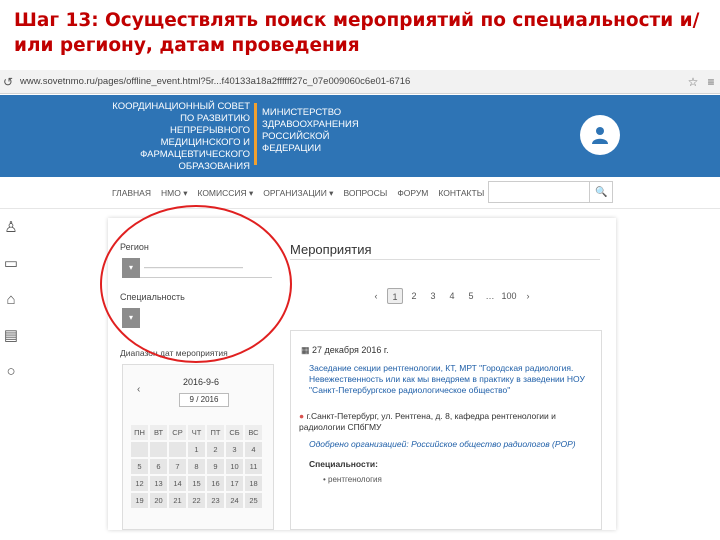  I want to click on specialty-select: ▾, so click(197, 318).